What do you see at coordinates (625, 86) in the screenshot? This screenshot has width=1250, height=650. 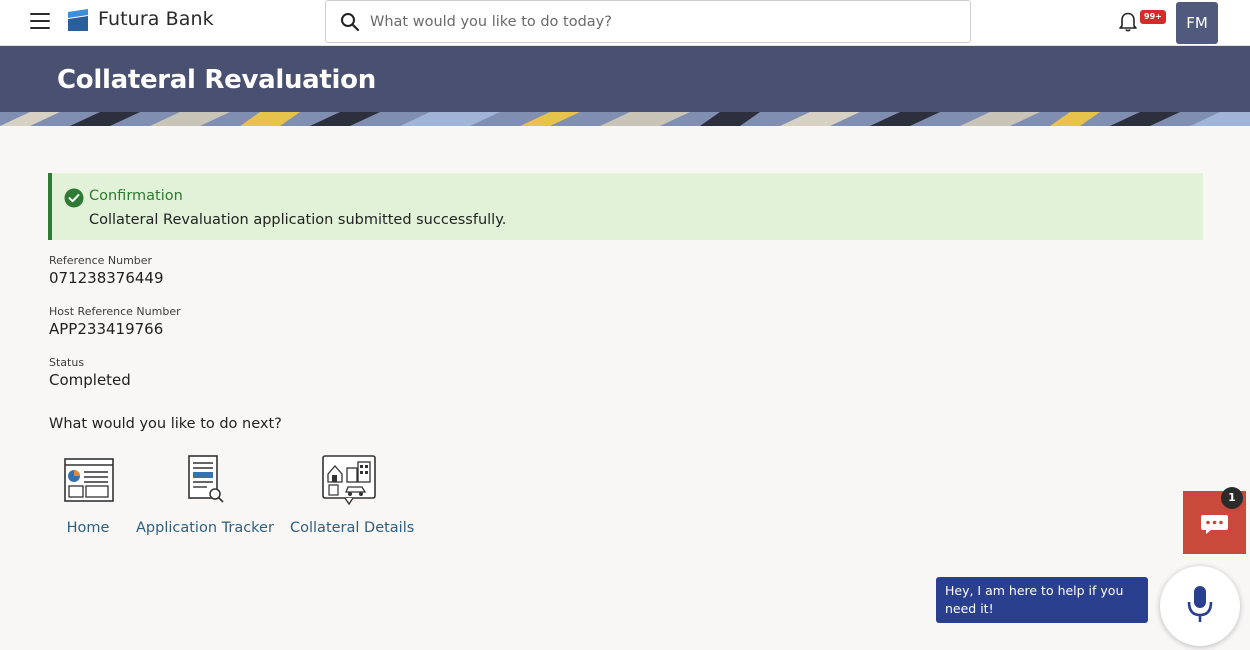 I see `page-banner: Collateral Revaluation` at bounding box center [625, 86].